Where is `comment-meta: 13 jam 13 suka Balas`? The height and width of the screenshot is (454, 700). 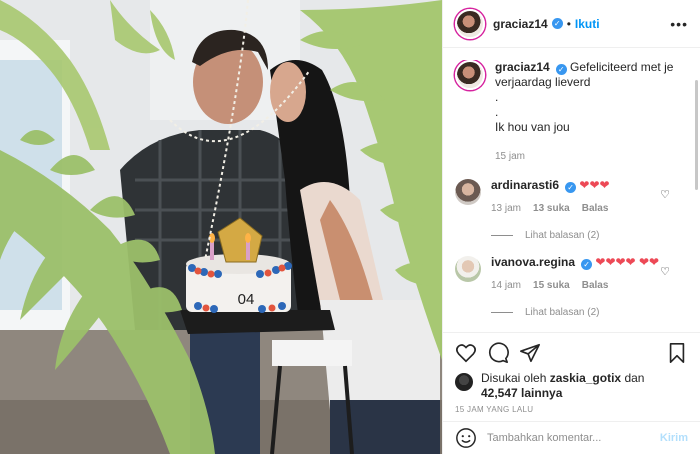
comment-meta: 13 jam 13 suka Balas is located at coordinates (589, 208).